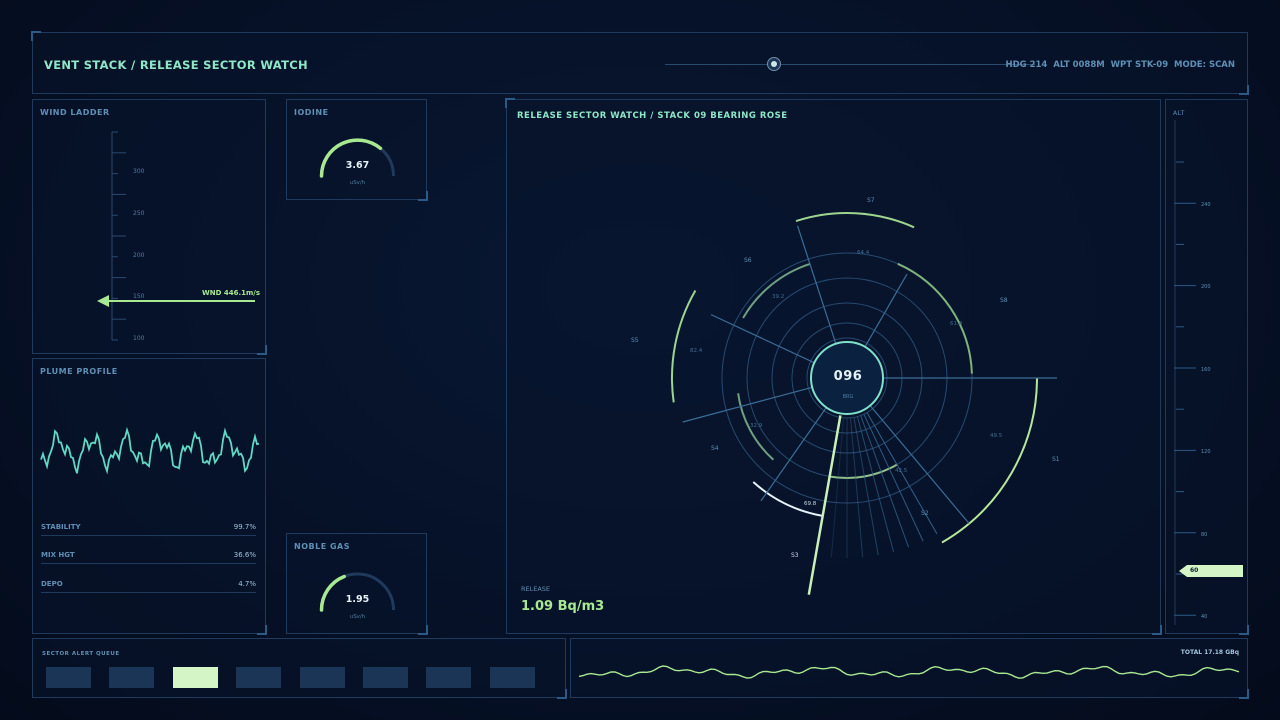 The width and height of the screenshot is (1280, 720). I want to click on sector-alert-queue-title: SECTOR ALERT QUEUE, so click(81, 654).